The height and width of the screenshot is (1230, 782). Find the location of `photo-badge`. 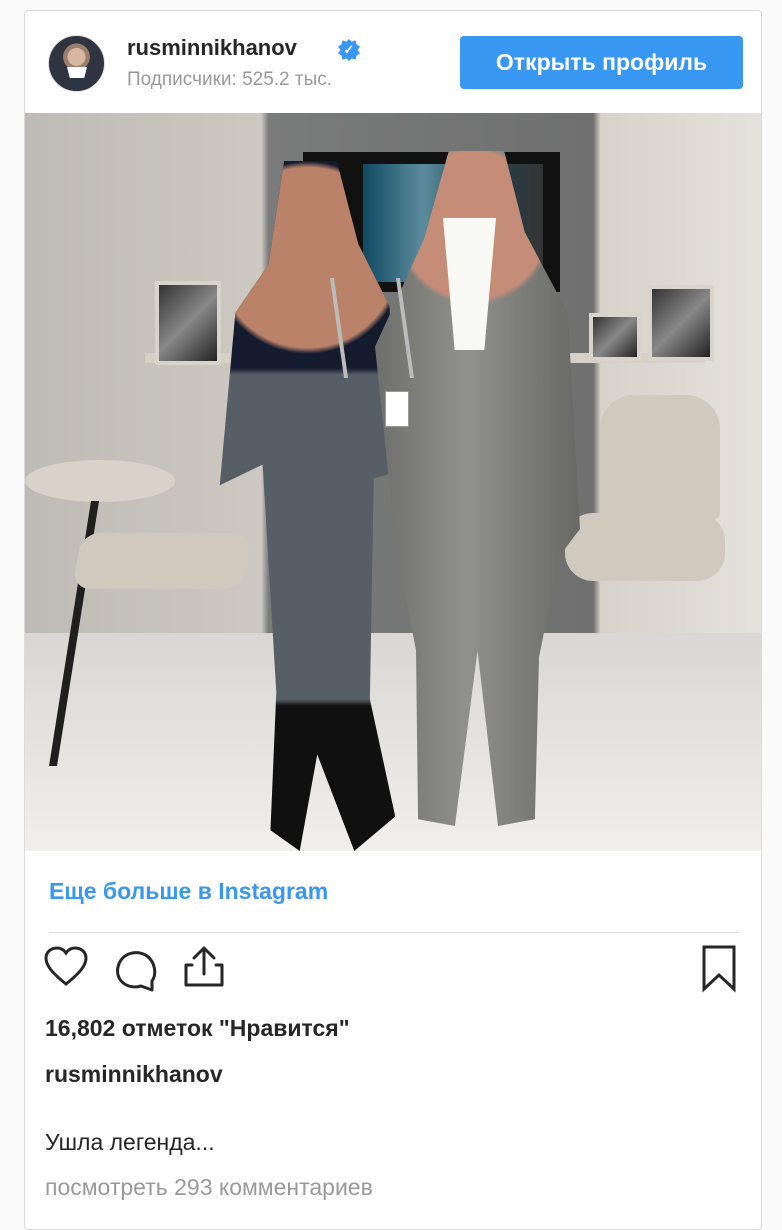

photo-badge is located at coordinates (397, 409).